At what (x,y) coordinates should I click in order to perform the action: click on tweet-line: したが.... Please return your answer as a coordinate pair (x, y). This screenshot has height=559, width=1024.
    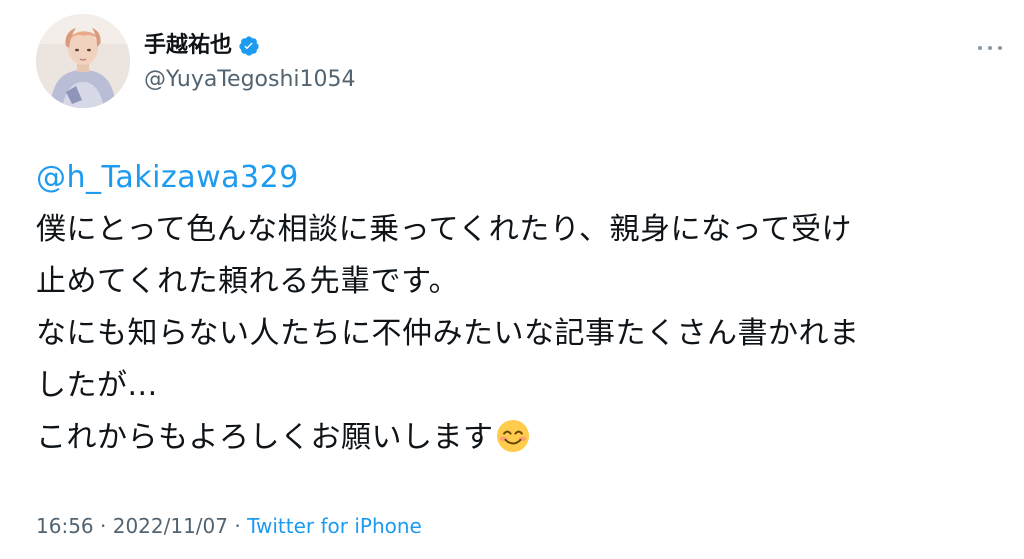
    Looking at the image, I should click on (97, 385).